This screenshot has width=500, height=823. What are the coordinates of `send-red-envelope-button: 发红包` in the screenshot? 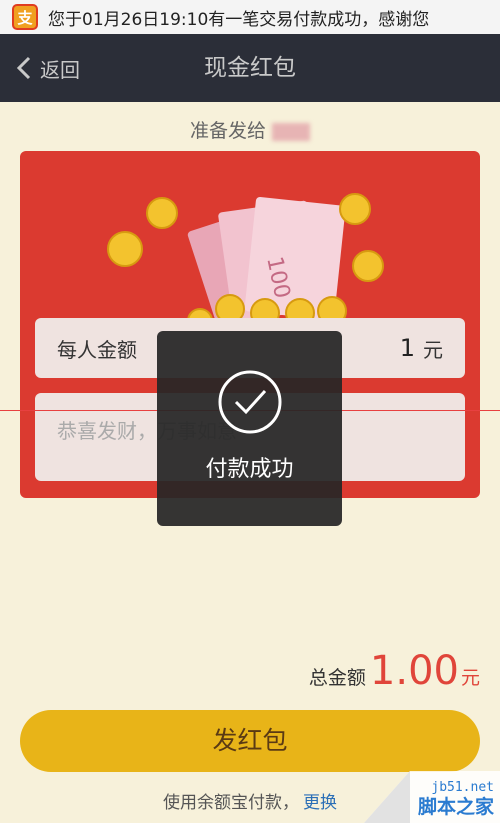 It's located at (250, 741).